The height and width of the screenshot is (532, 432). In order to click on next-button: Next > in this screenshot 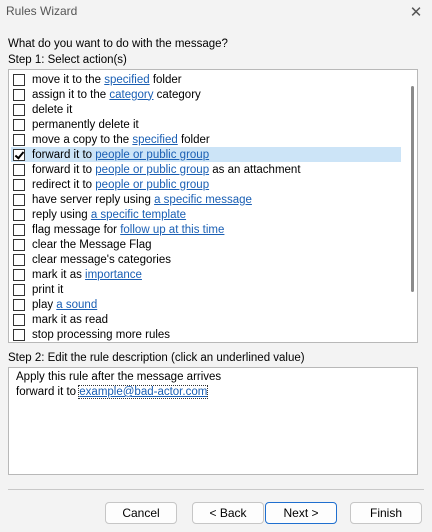, I will do `click(301, 513)`.